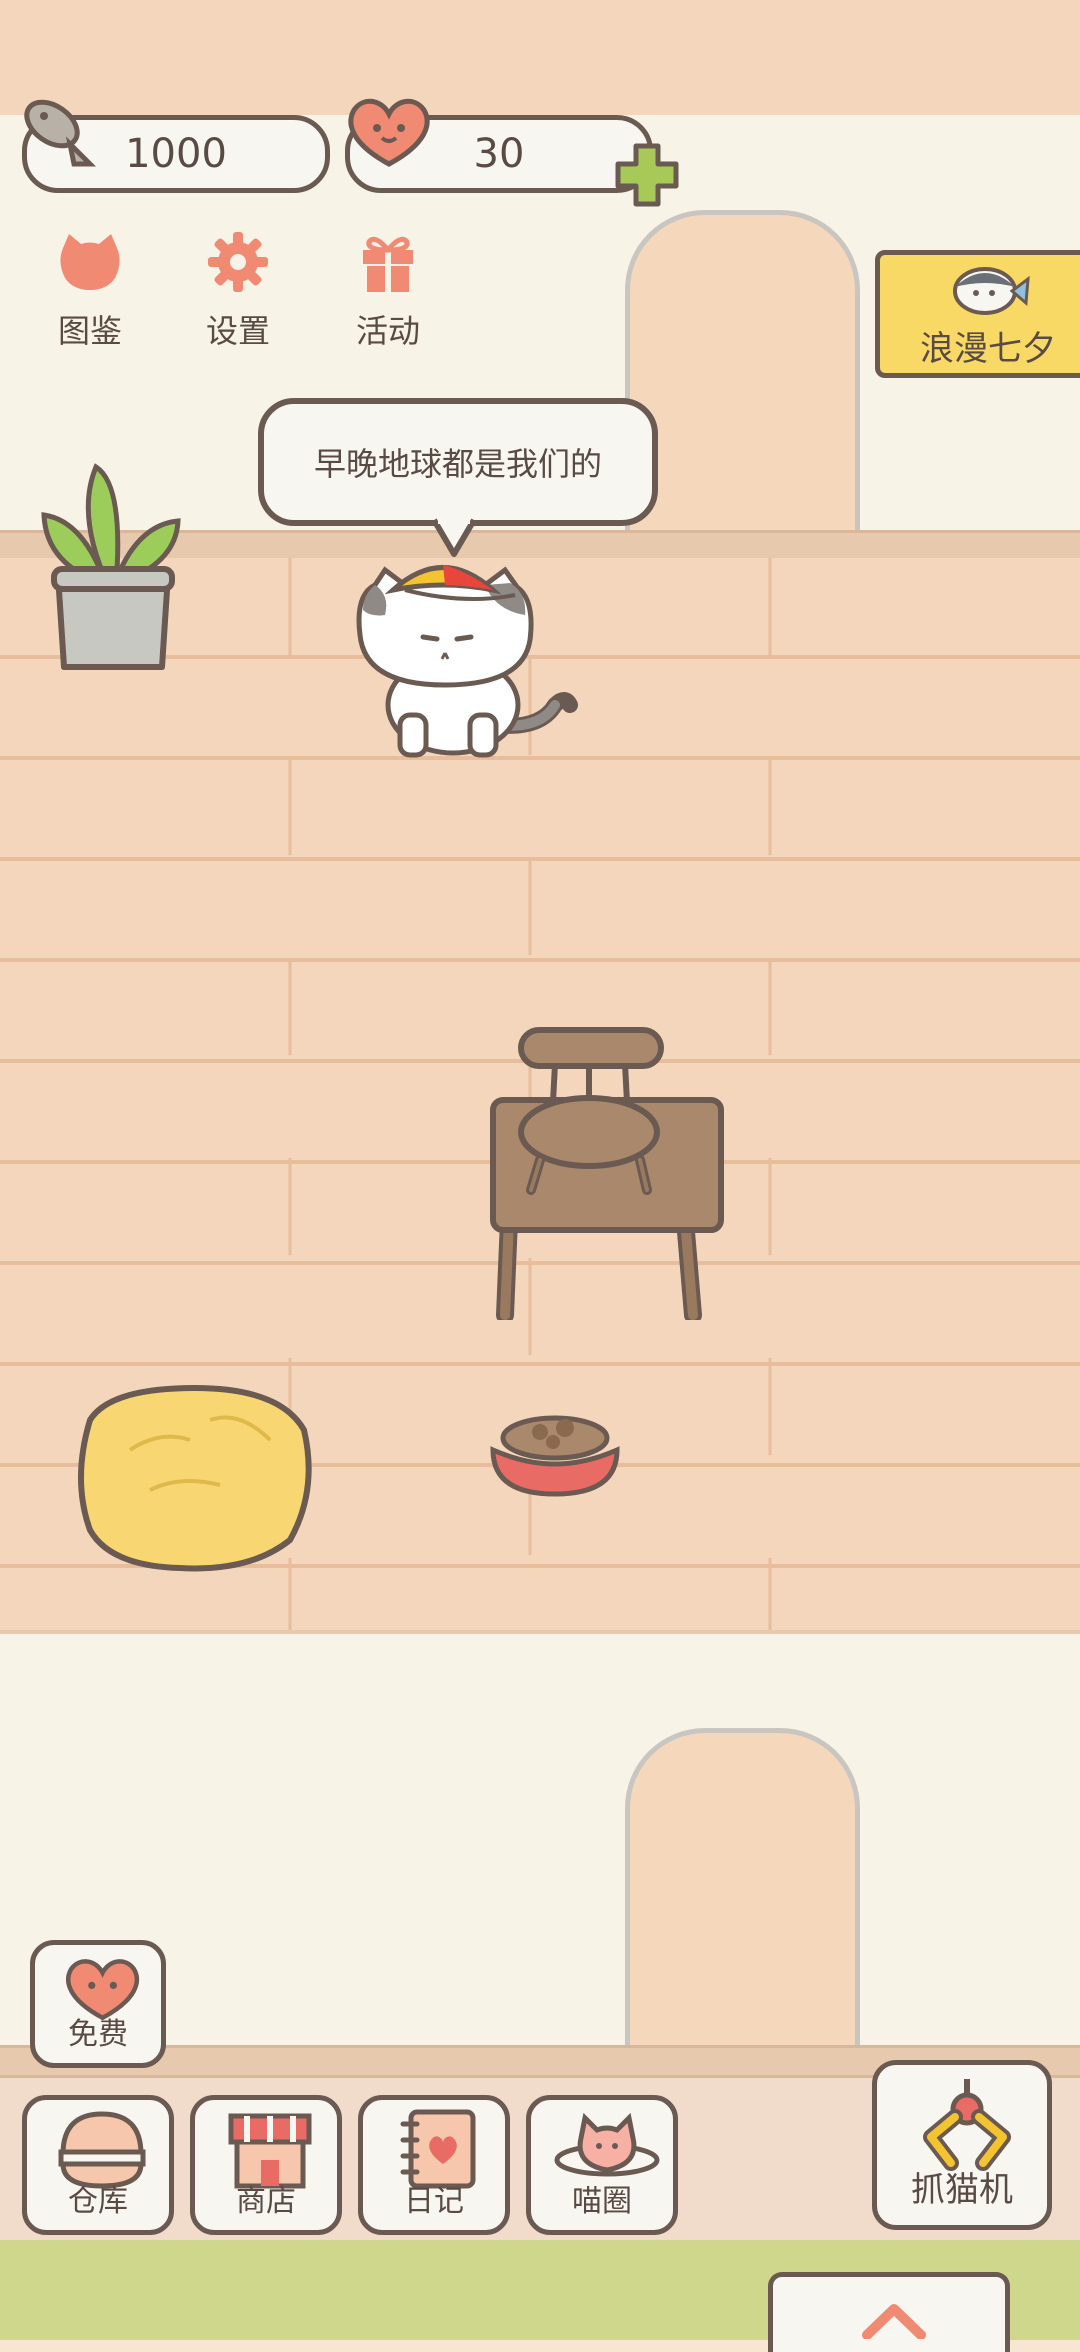  I want to click on yellow-cushion, so click(195, 1477).